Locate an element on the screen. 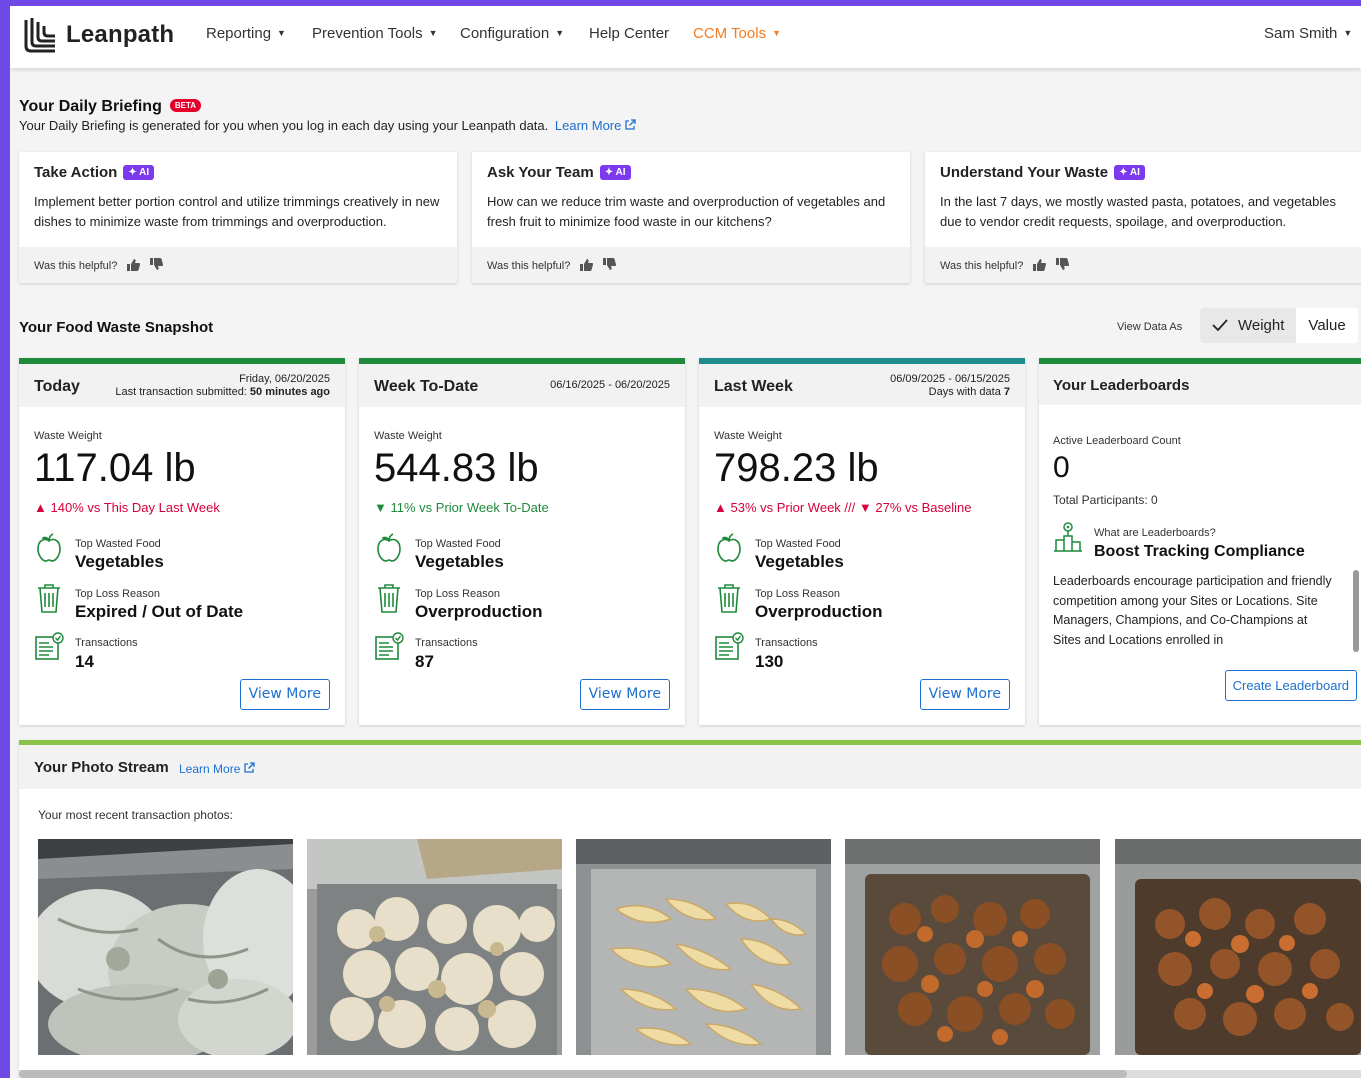 The height and width of the screenshot is (1078, 1361). learn-more-label: Learn More is located at coordinates (588, 125).